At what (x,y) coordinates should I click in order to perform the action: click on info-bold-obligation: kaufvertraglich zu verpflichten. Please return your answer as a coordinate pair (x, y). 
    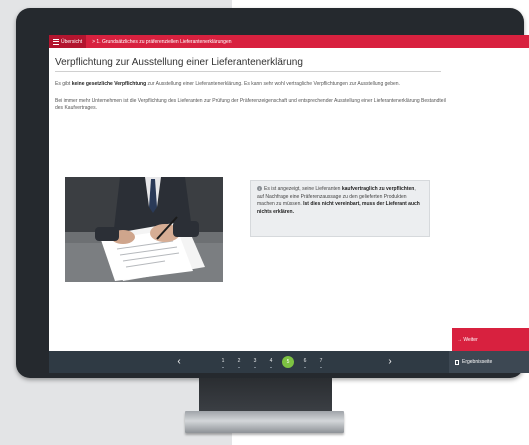
    Looking at the image, I should click on (378, 189).